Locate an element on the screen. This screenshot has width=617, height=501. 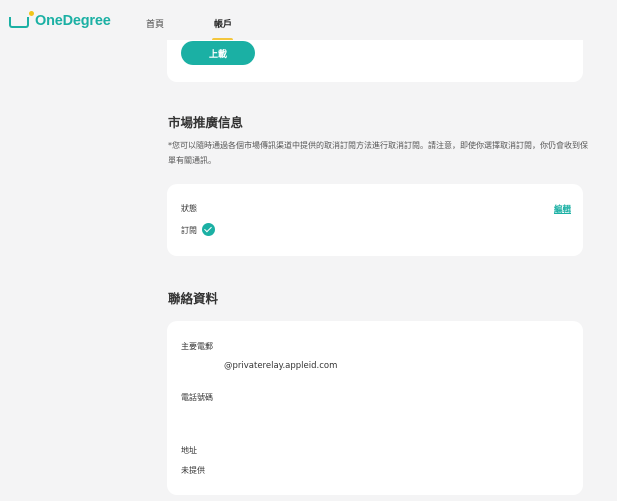
profile-card: 上載 is located at coordinates (375, 61).